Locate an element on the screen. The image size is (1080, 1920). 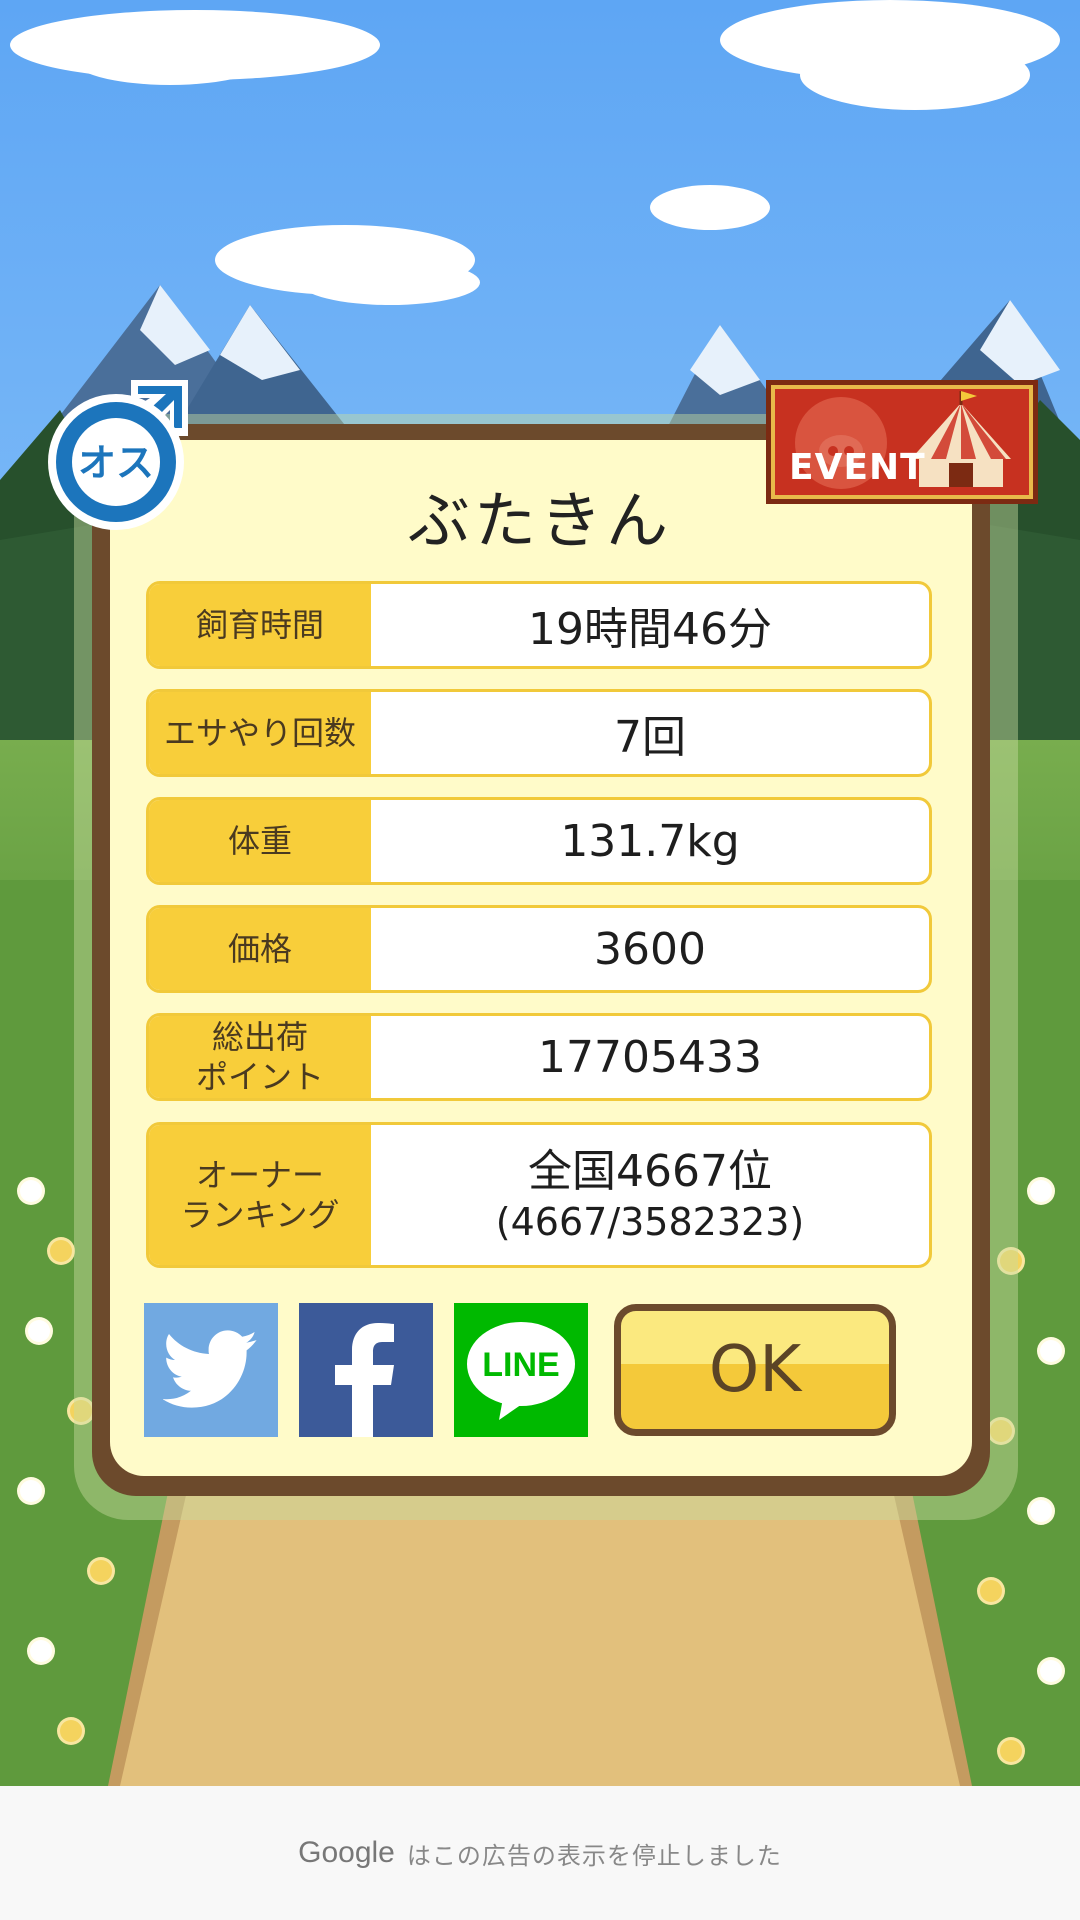
line-icon: LINE is located at coordinates (521, 1371).